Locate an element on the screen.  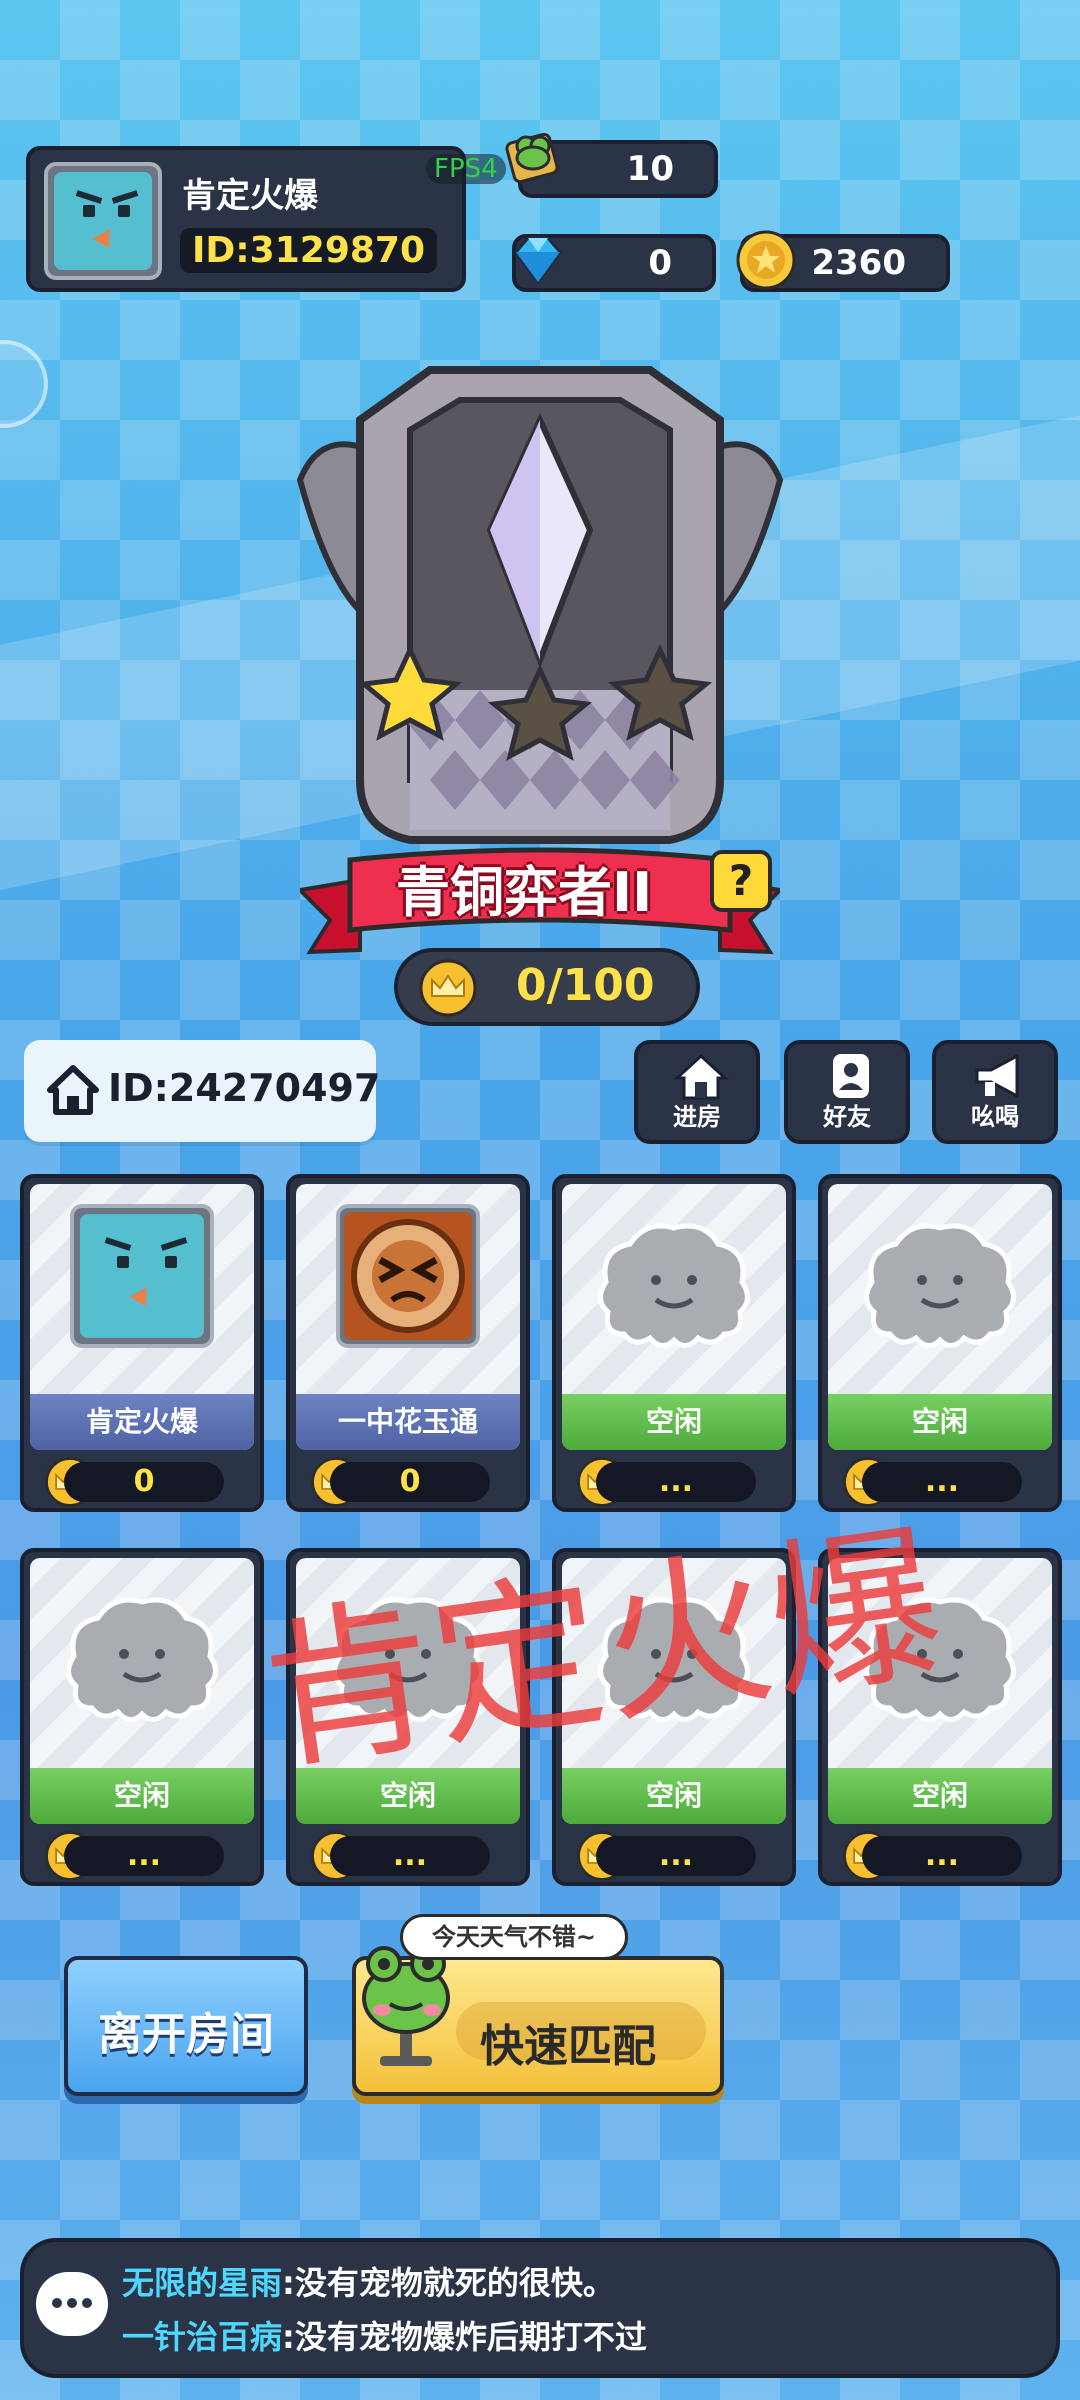
rank-emblem-icon is located at coordinates (540, 605).